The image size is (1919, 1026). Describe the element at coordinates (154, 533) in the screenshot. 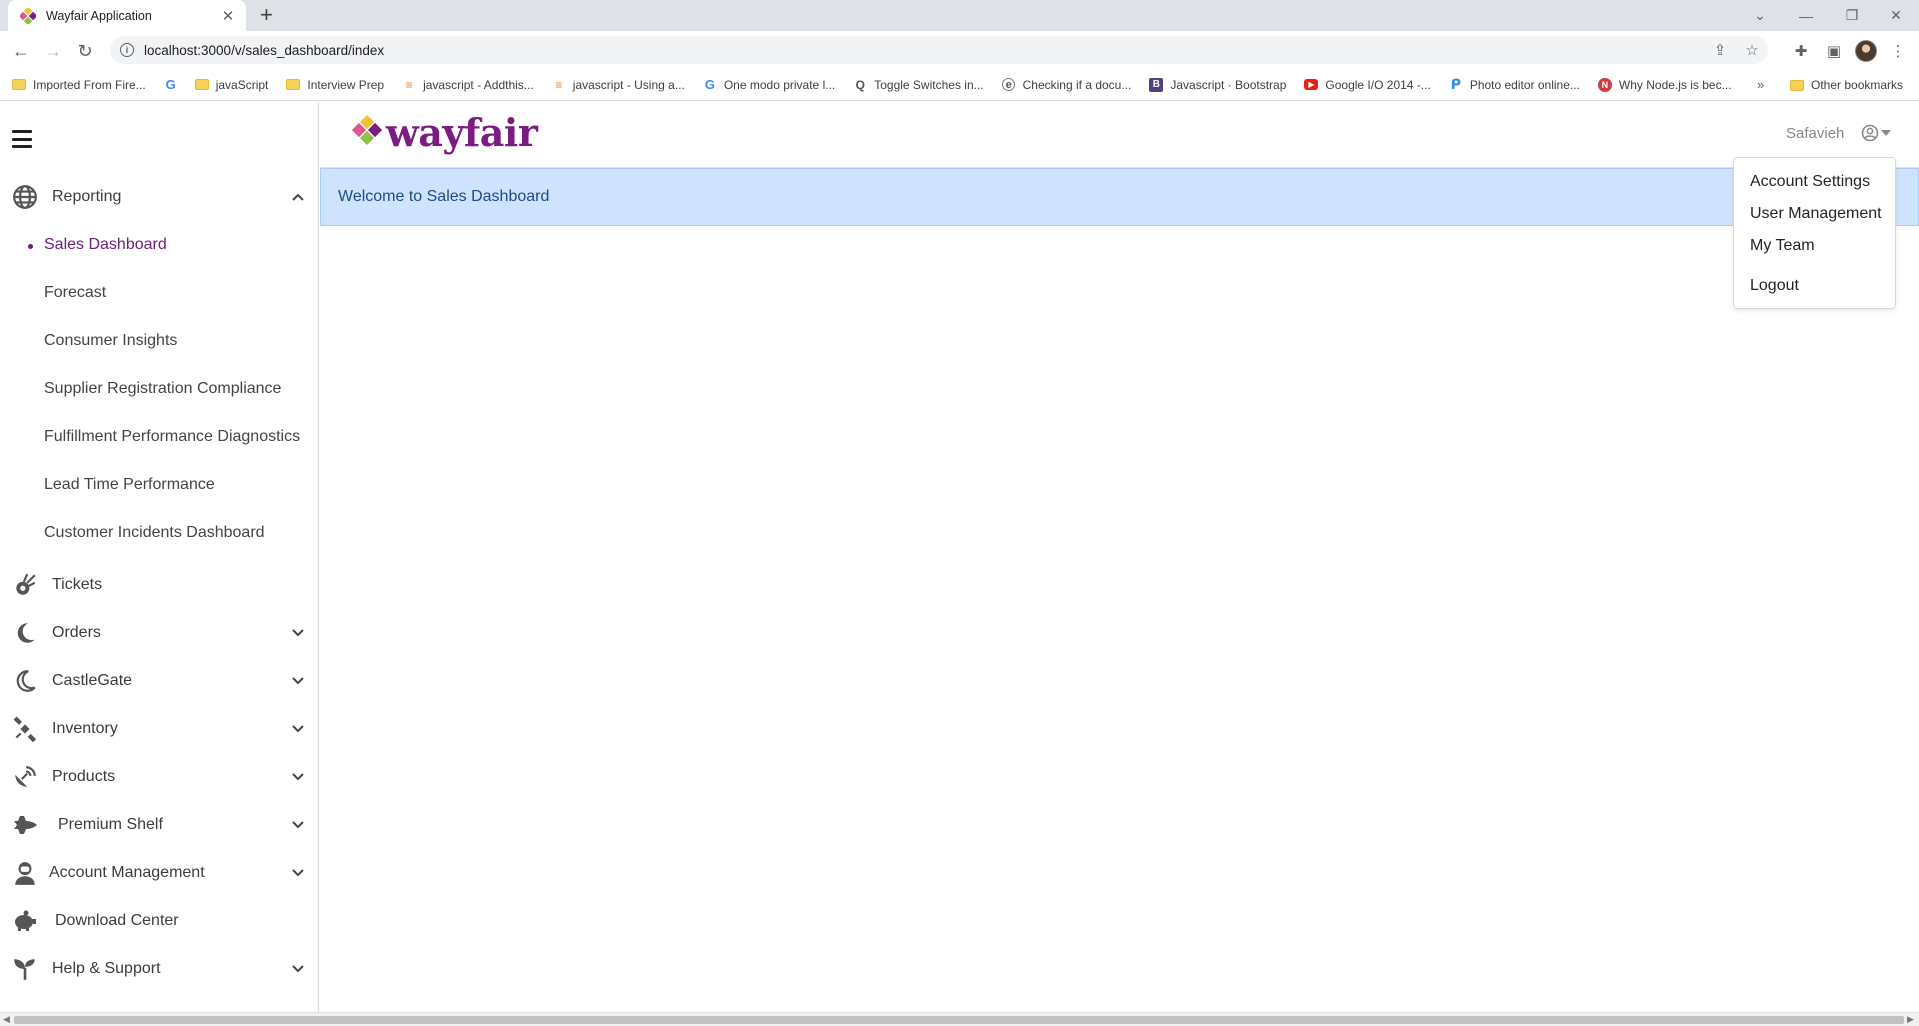

I see `sidebar-subitem-customer-incidents-dashboard: Customer Incidents Dashboard` at that location.